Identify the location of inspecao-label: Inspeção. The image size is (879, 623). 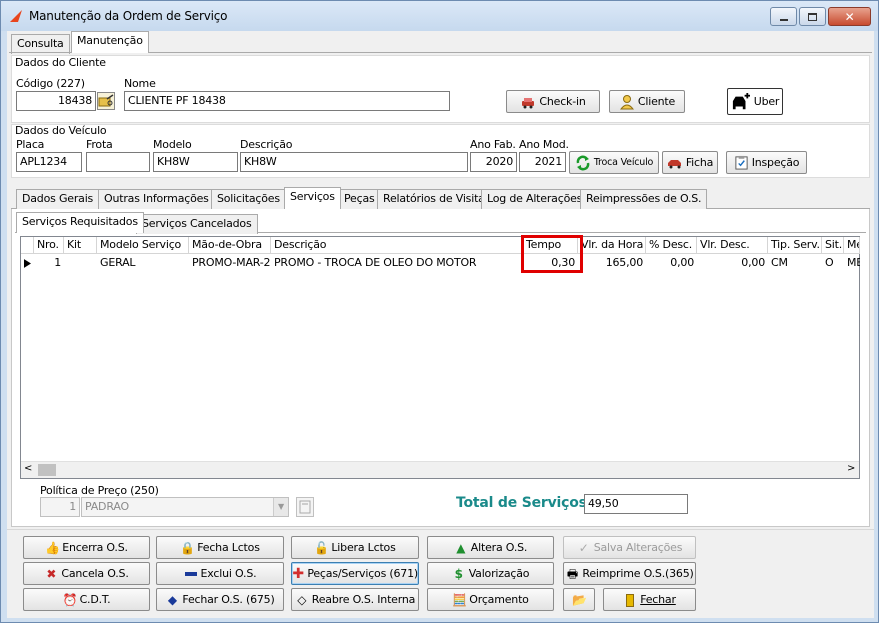
(775, 162).